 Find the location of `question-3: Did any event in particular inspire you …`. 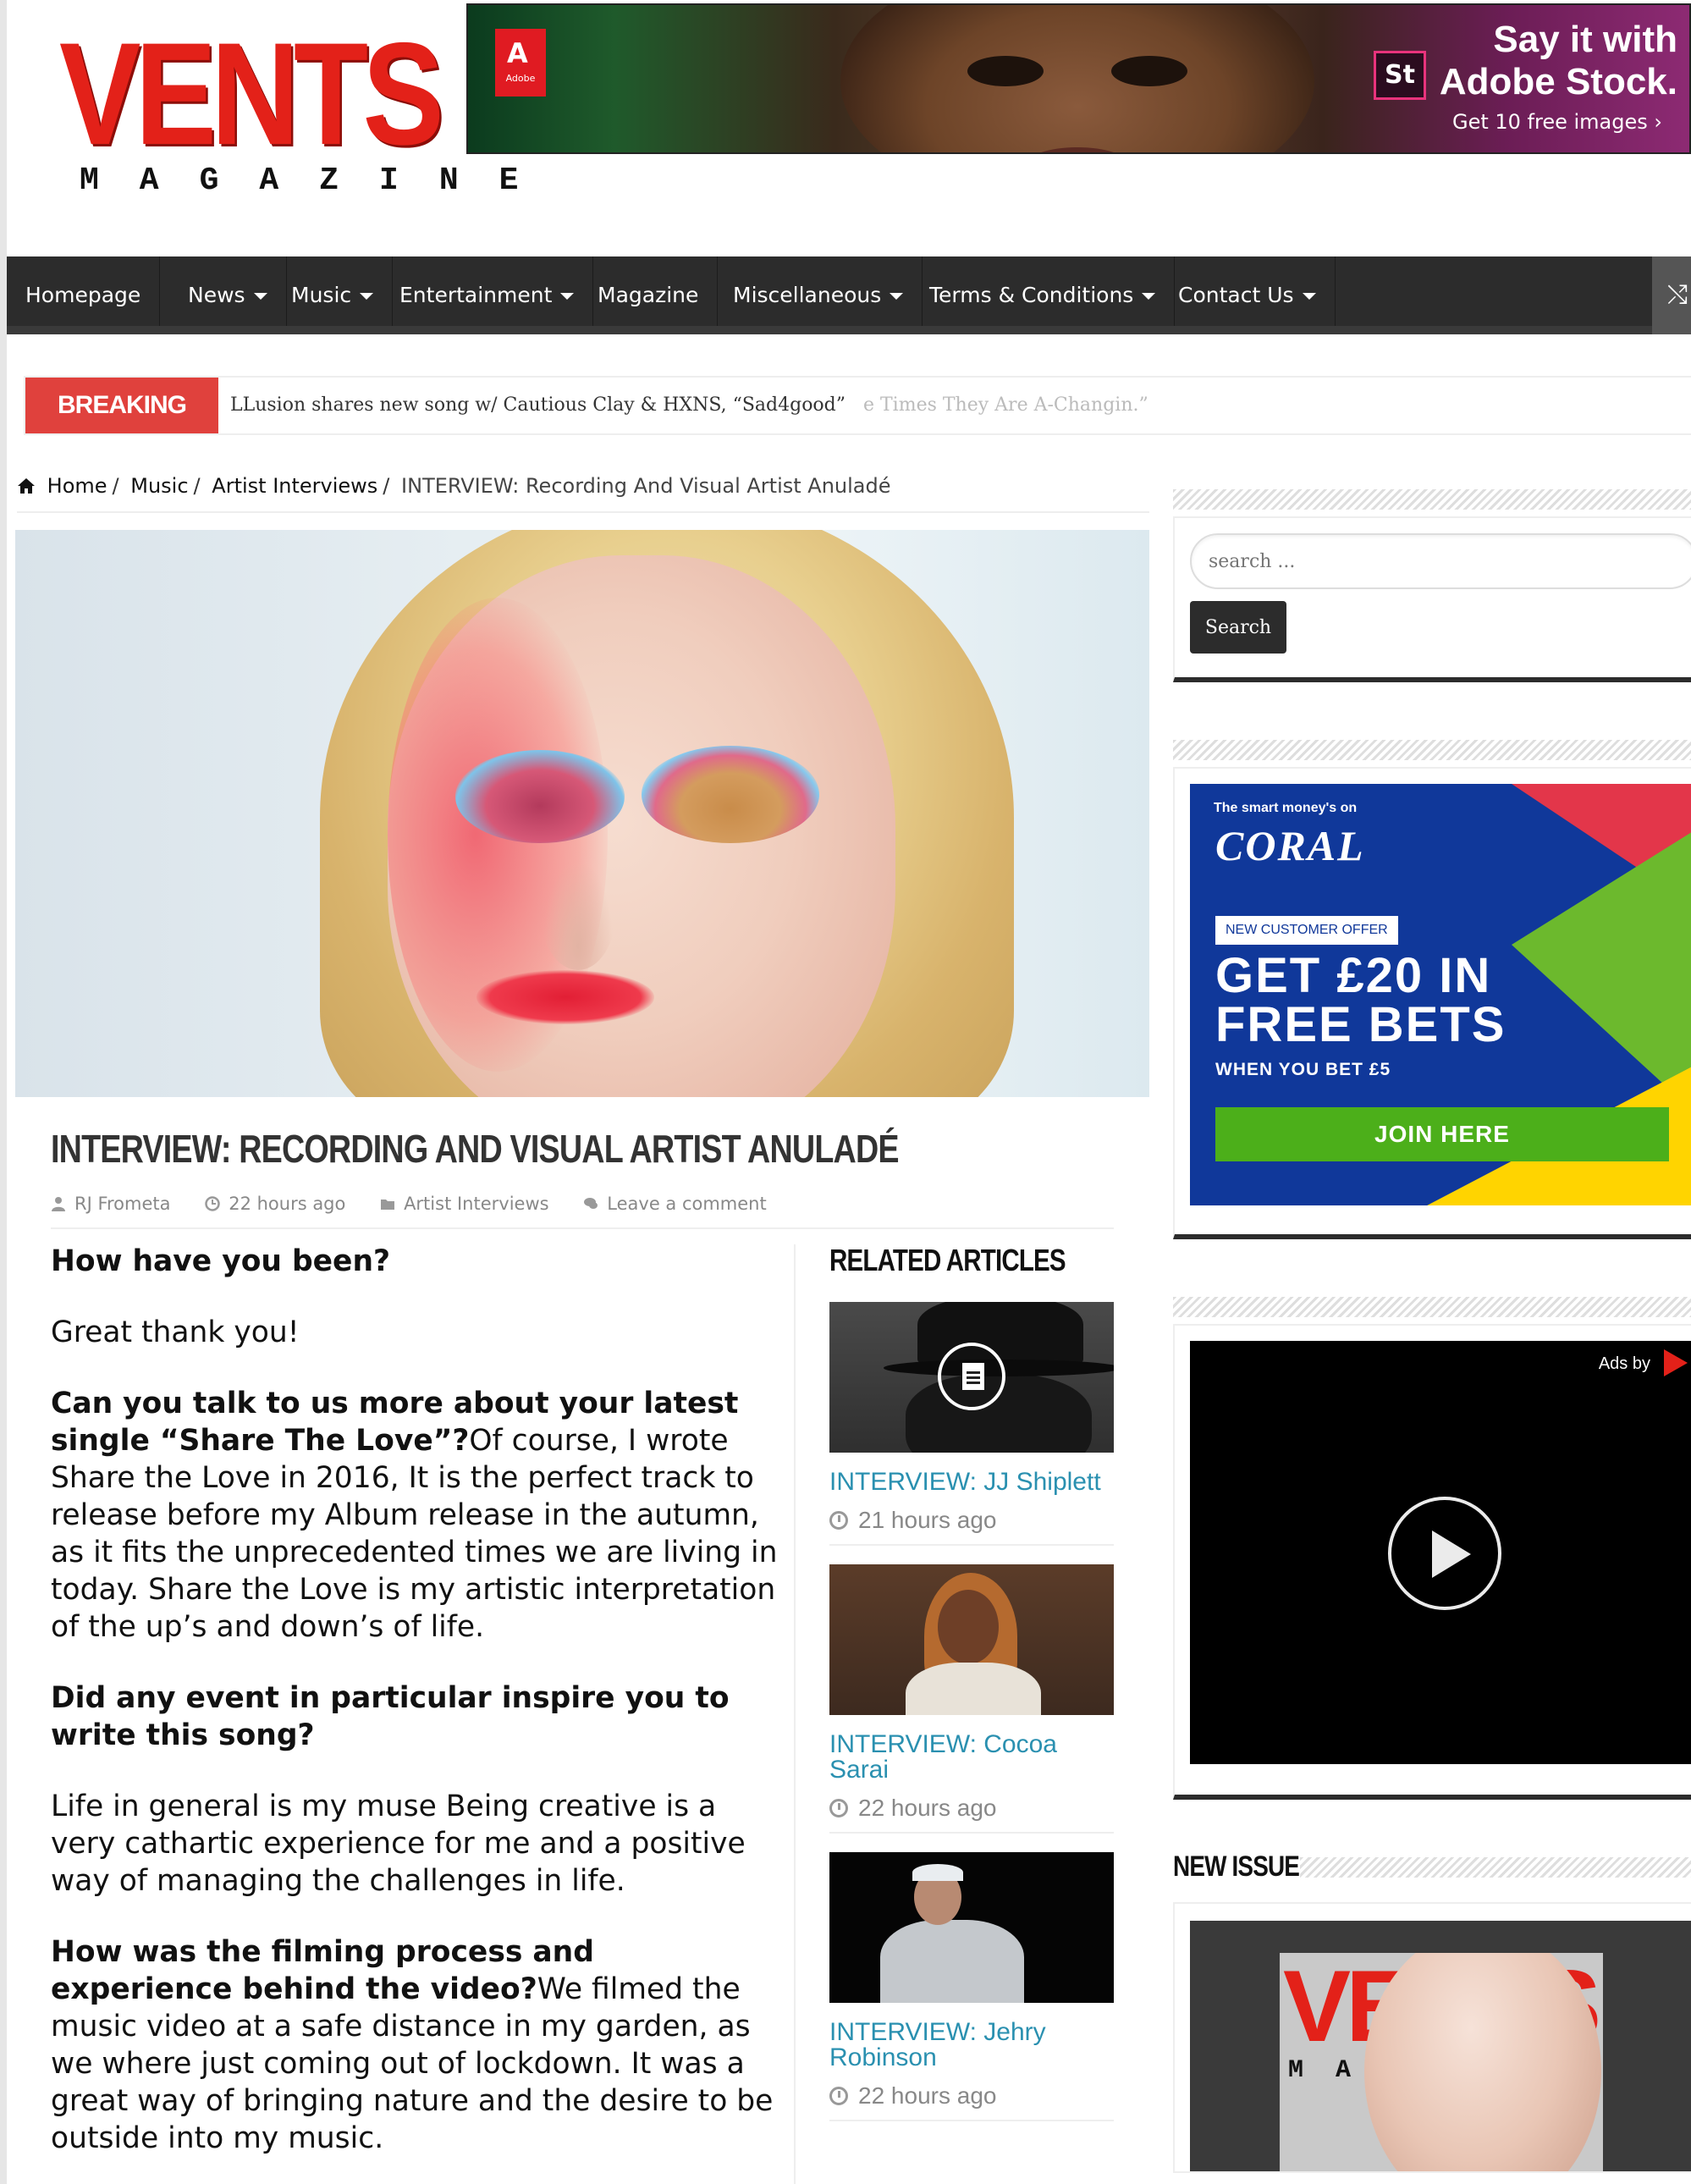

question-3: Did any event in particular inspire you … is located at coordinates (390, 1716).